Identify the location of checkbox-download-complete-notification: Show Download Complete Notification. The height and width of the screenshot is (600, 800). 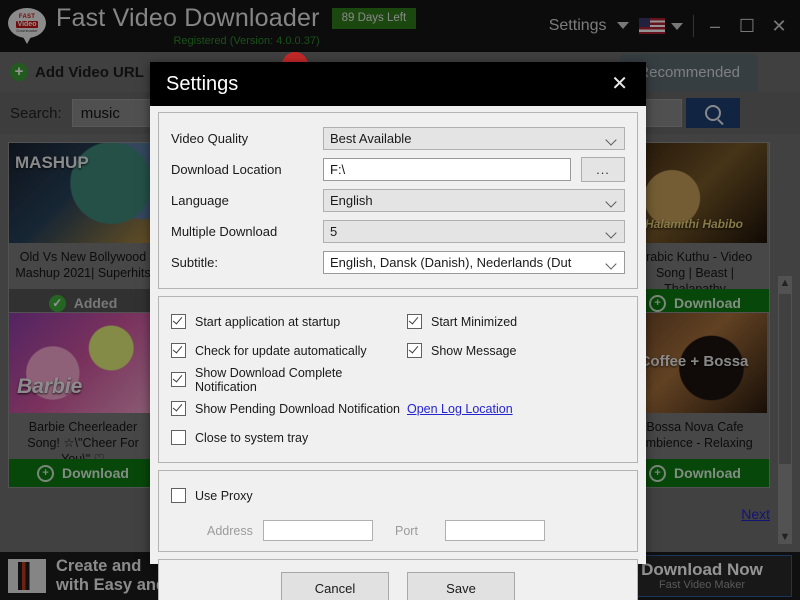
(289, 379).